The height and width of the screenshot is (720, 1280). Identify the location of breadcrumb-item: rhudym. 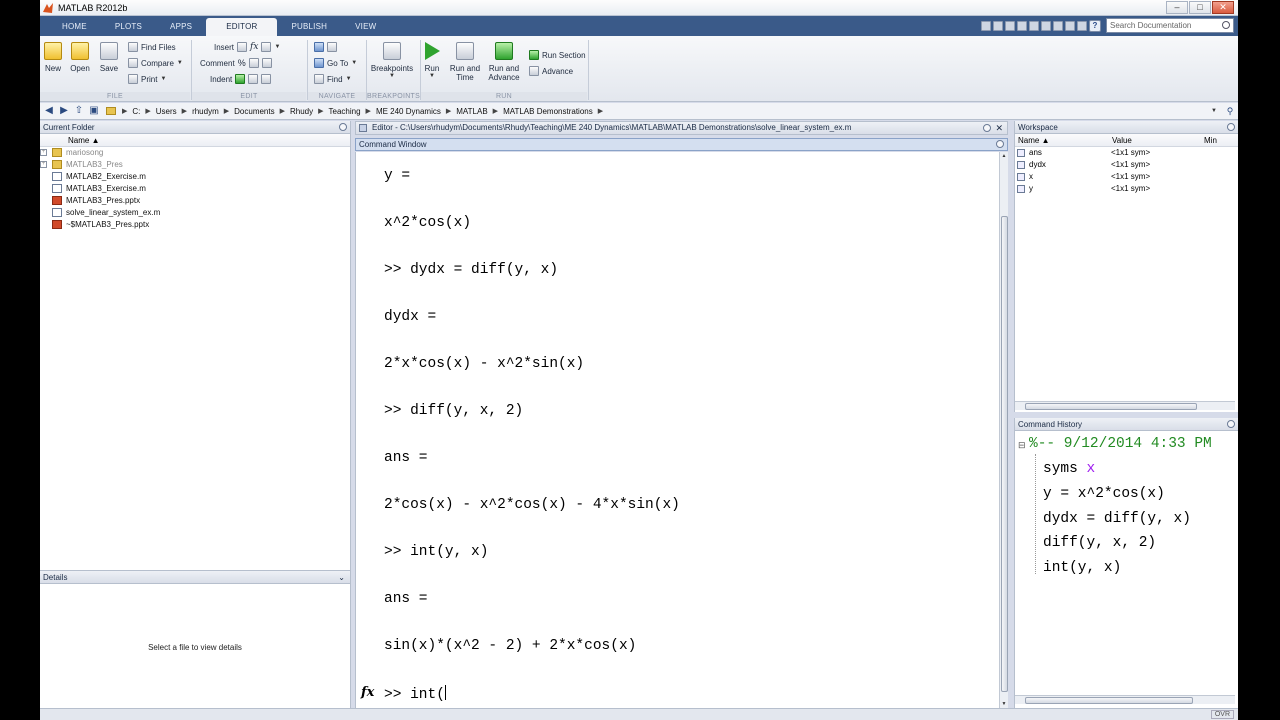
(205, 111).